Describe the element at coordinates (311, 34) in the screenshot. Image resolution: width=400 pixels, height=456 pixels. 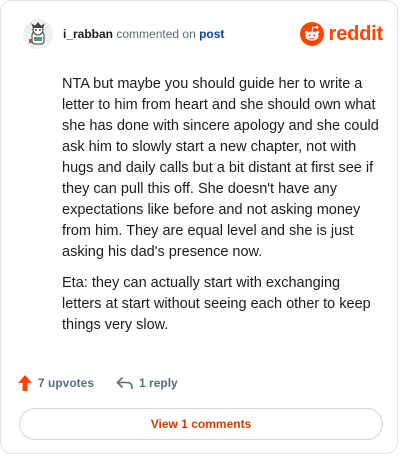
I see `reddit-logo-icon` at that location.